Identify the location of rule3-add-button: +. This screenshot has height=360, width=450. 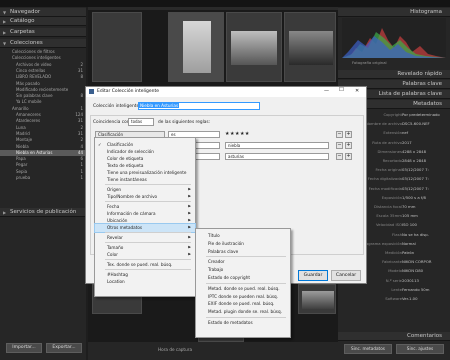
(348, 156).